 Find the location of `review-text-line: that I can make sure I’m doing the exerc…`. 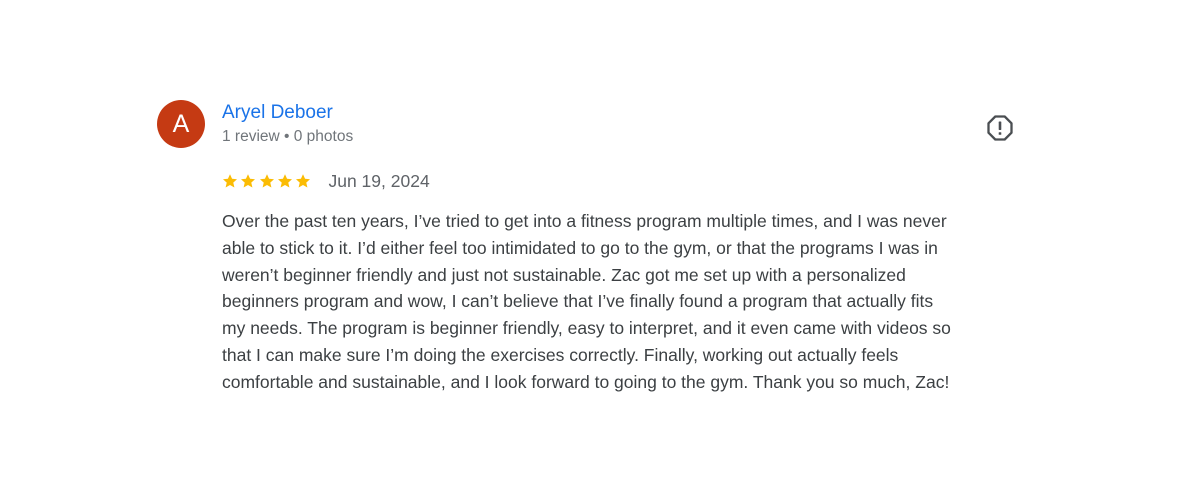

review-text-line: that I can make sure I’m doing the exerc… is located at coordinates (560, 354).